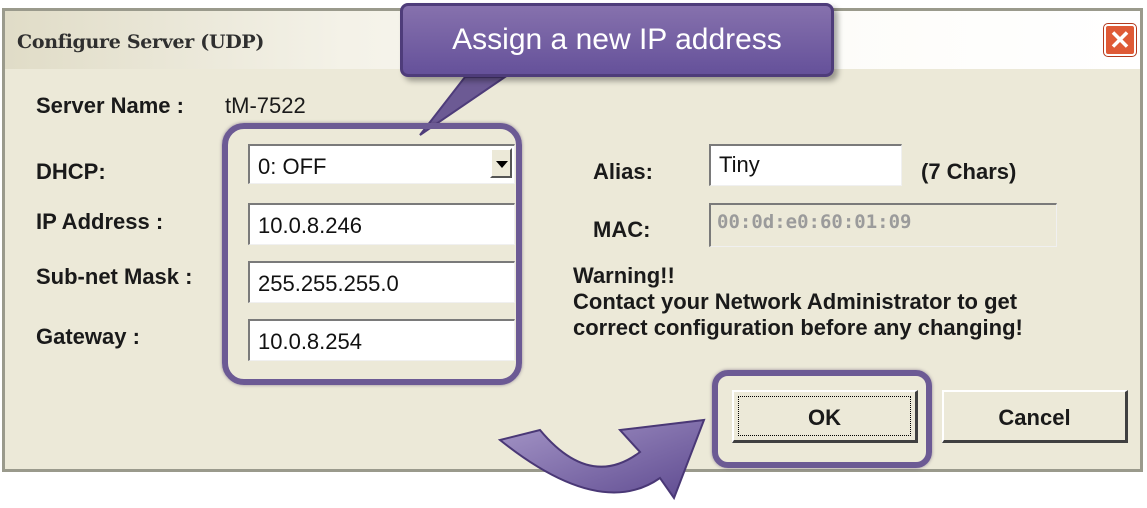  What do you see at coordinates (601, 459) in the screenshot?
I see `curved-arrow-icon` at bounding box center [601, 459].